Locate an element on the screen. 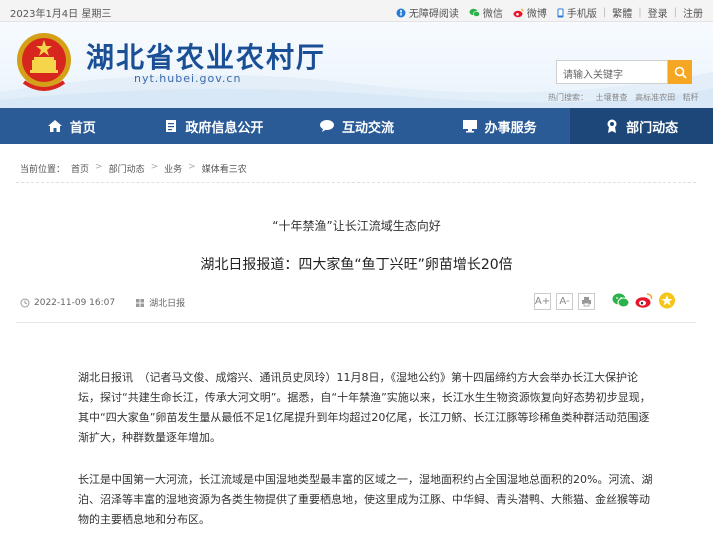 This screenshot has height=540, width=713. breadcrumb-item: 业务 is located at coordinates (173, 168).